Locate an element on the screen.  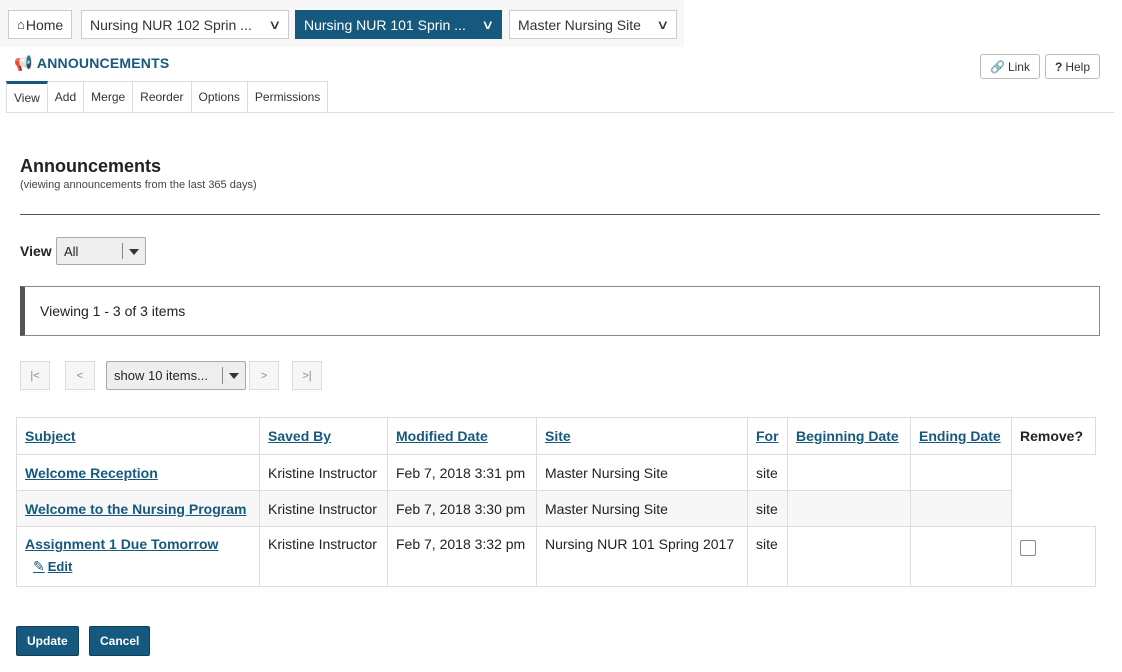
tab-merge: Merge is located at coordinates (109, 97).